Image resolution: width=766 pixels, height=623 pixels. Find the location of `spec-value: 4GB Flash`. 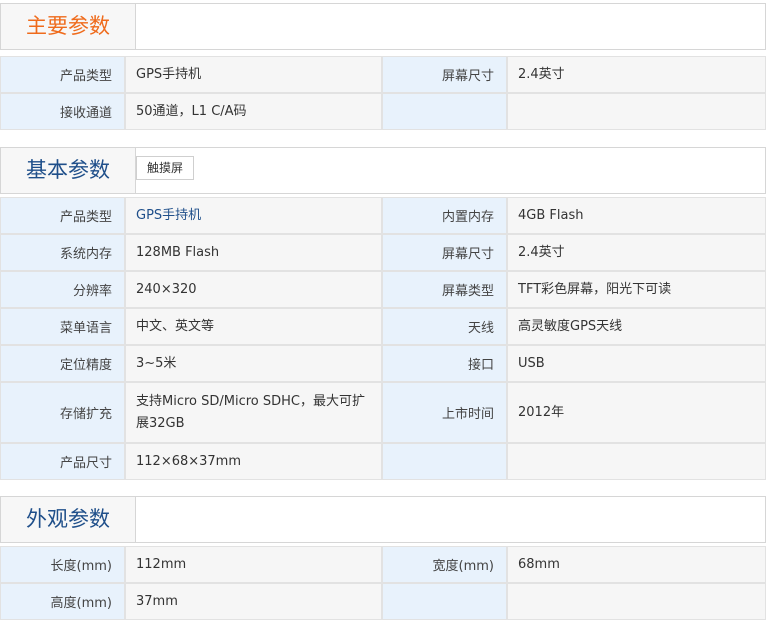

spec-value: 4GB Flash is located at coordinates (636, 215).